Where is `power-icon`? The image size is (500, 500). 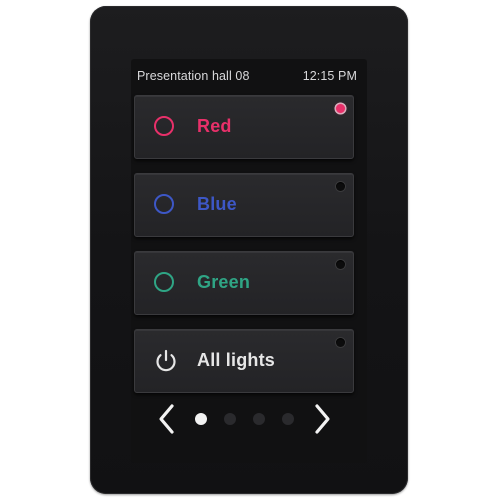
power-icon is located at coordinates (166, 360).